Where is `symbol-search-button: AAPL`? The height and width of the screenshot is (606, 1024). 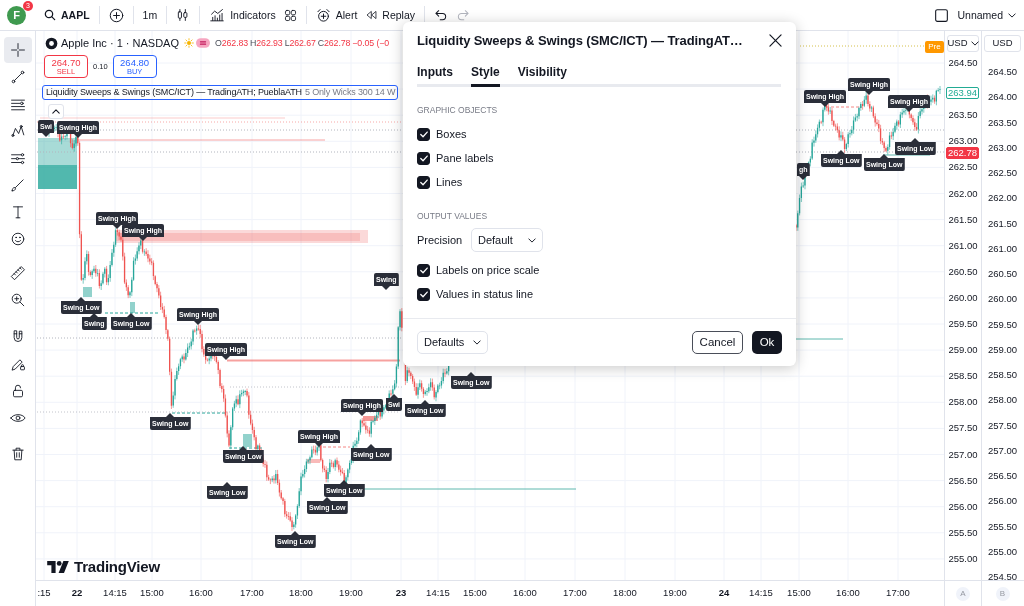 symbol-search-button: AAPL is located at coordinates (67, 15).